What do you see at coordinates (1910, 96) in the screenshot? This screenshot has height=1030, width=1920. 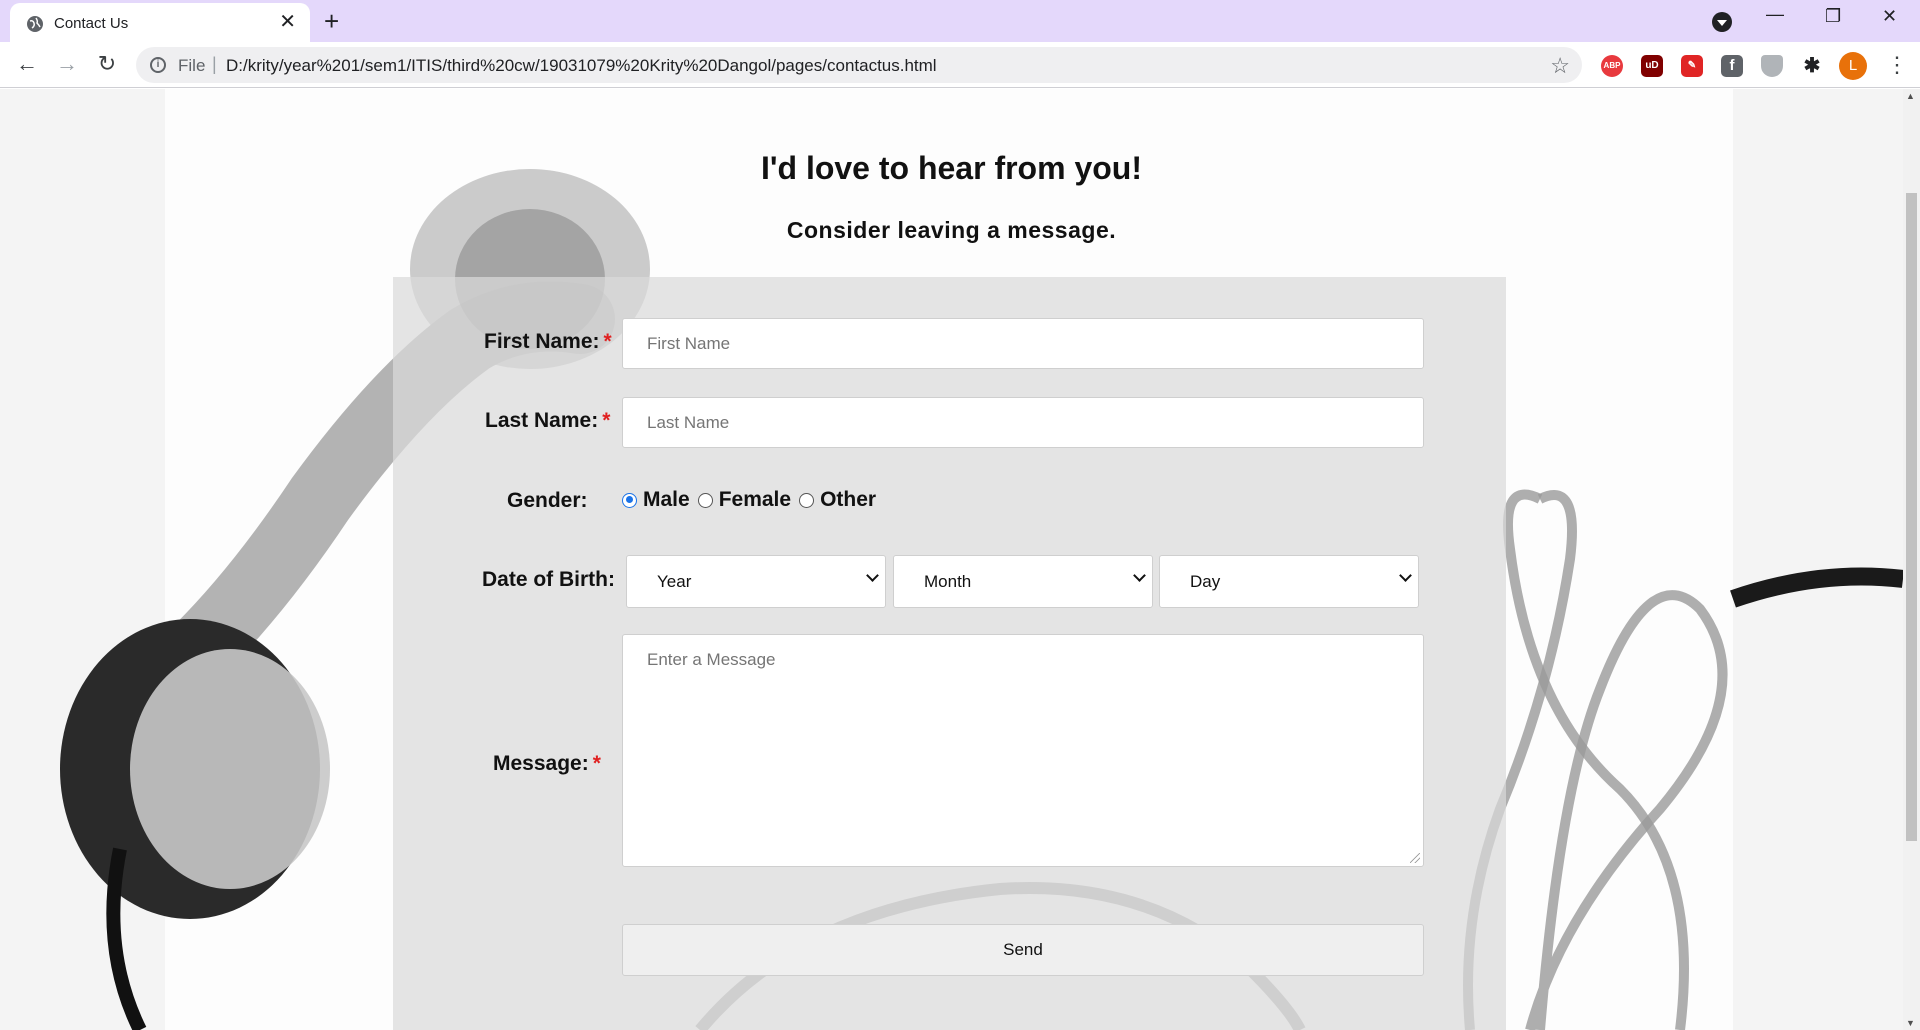 I see `scroll-up-icon: ▲` at bounding box center [1910, 96].